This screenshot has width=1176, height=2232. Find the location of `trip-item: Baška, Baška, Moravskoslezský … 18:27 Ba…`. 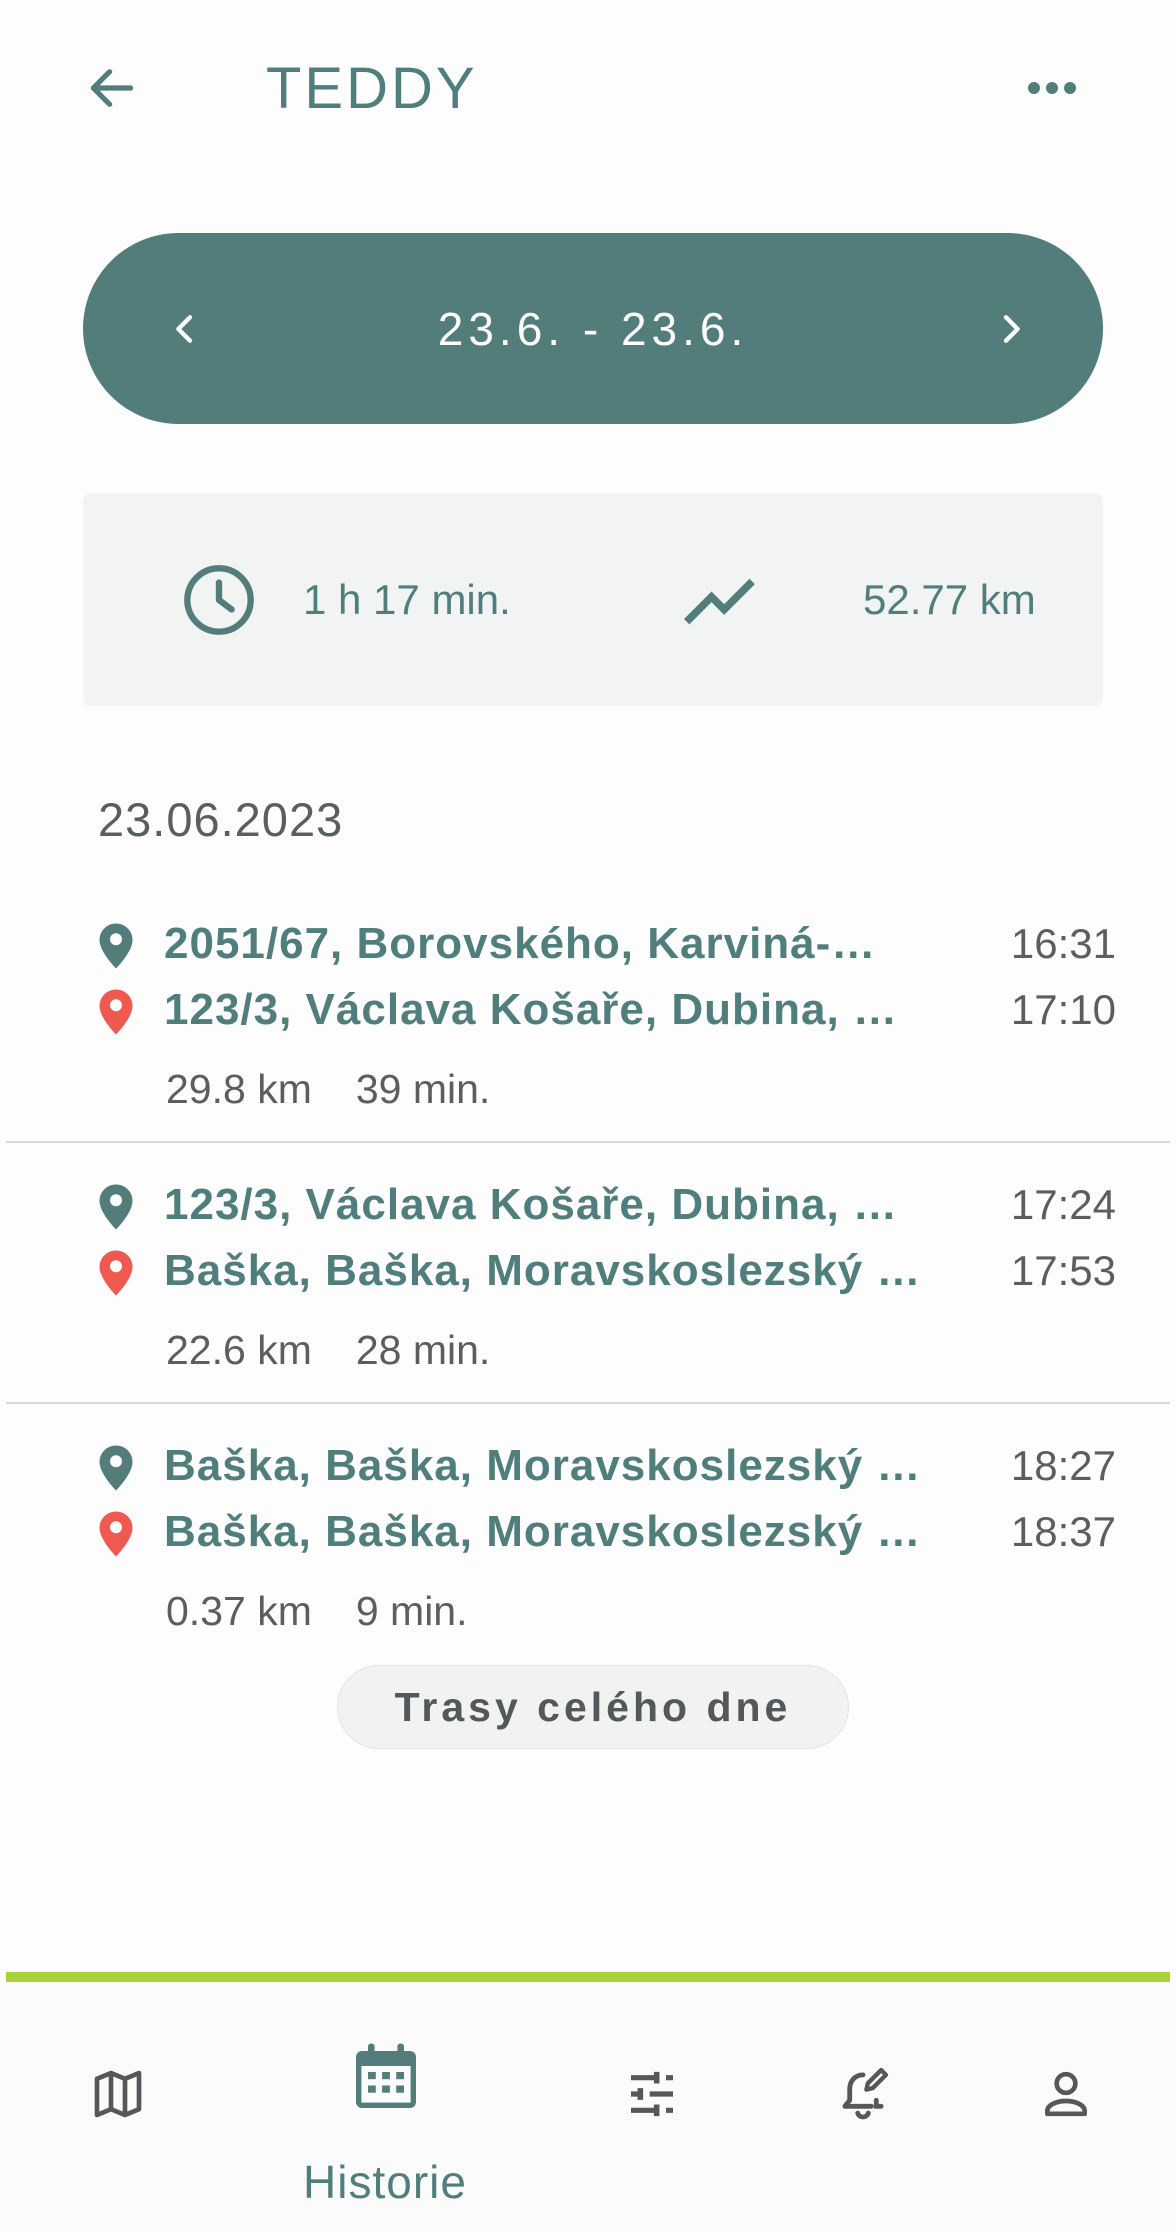

trip-item: Baška, Baška, Moravskoslezský … 18:27 Ba… is located at coordinates (588, 1568).